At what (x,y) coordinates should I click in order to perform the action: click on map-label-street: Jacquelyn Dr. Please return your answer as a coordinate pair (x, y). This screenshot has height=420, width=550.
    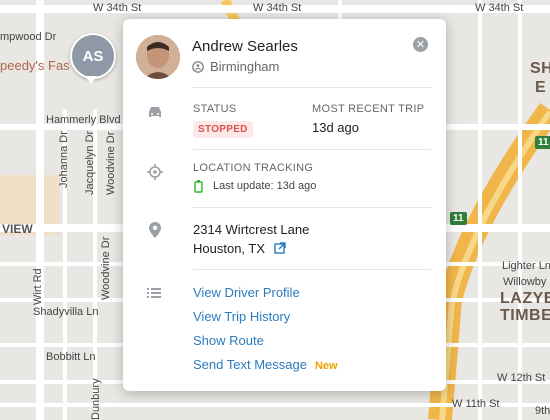
    Looking at the image, I should click on (90, 162).